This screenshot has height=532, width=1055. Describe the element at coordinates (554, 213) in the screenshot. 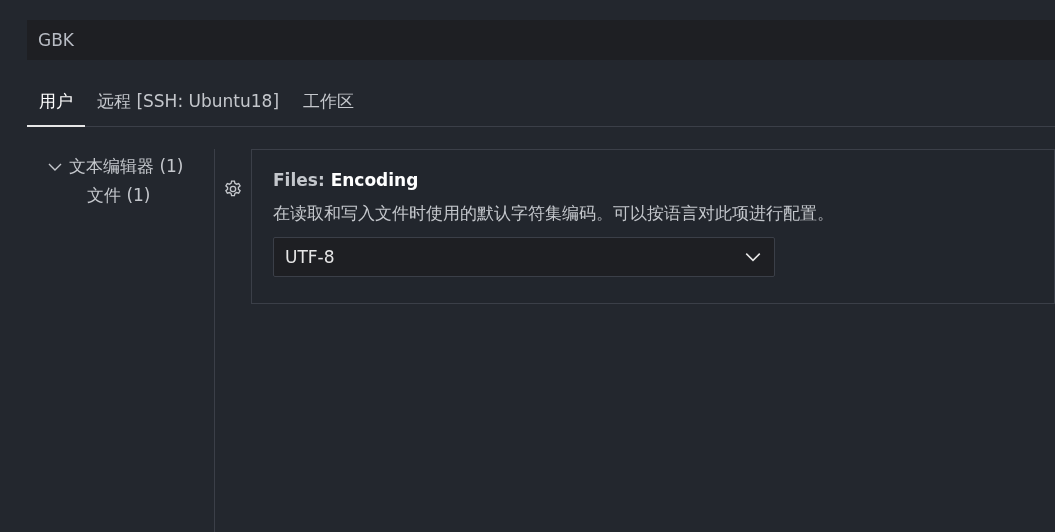

I see `setting-description: 在读取和写入文件时使用的默认字符集编码。可以按语言对此项进行配置。` at that location.